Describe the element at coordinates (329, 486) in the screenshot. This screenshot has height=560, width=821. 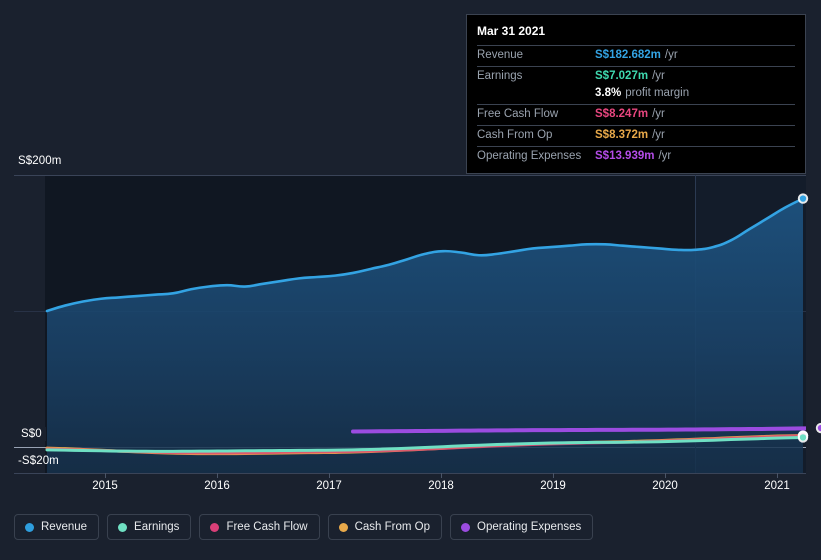
I see `x-axis-tick-label-2017: 2017` at that location.